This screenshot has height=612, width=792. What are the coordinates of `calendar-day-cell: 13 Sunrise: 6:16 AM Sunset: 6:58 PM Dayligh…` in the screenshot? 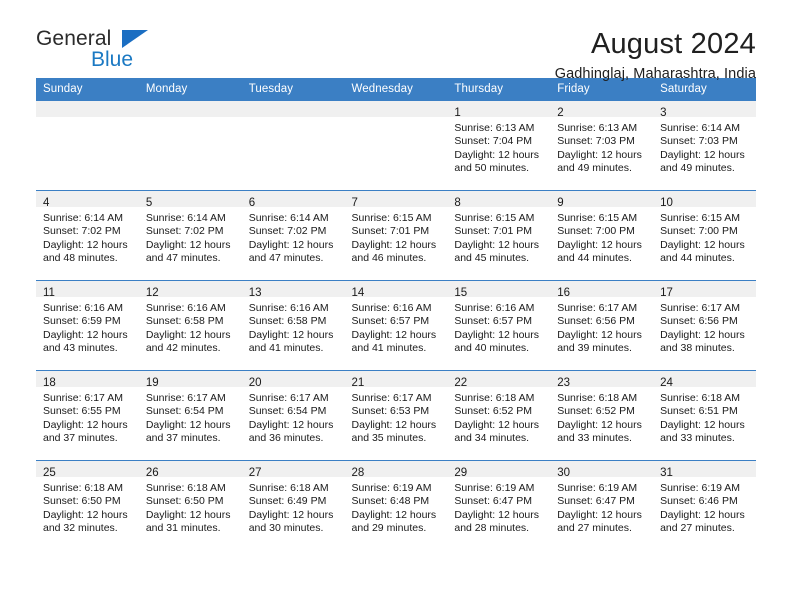 It's located at (293, 325).